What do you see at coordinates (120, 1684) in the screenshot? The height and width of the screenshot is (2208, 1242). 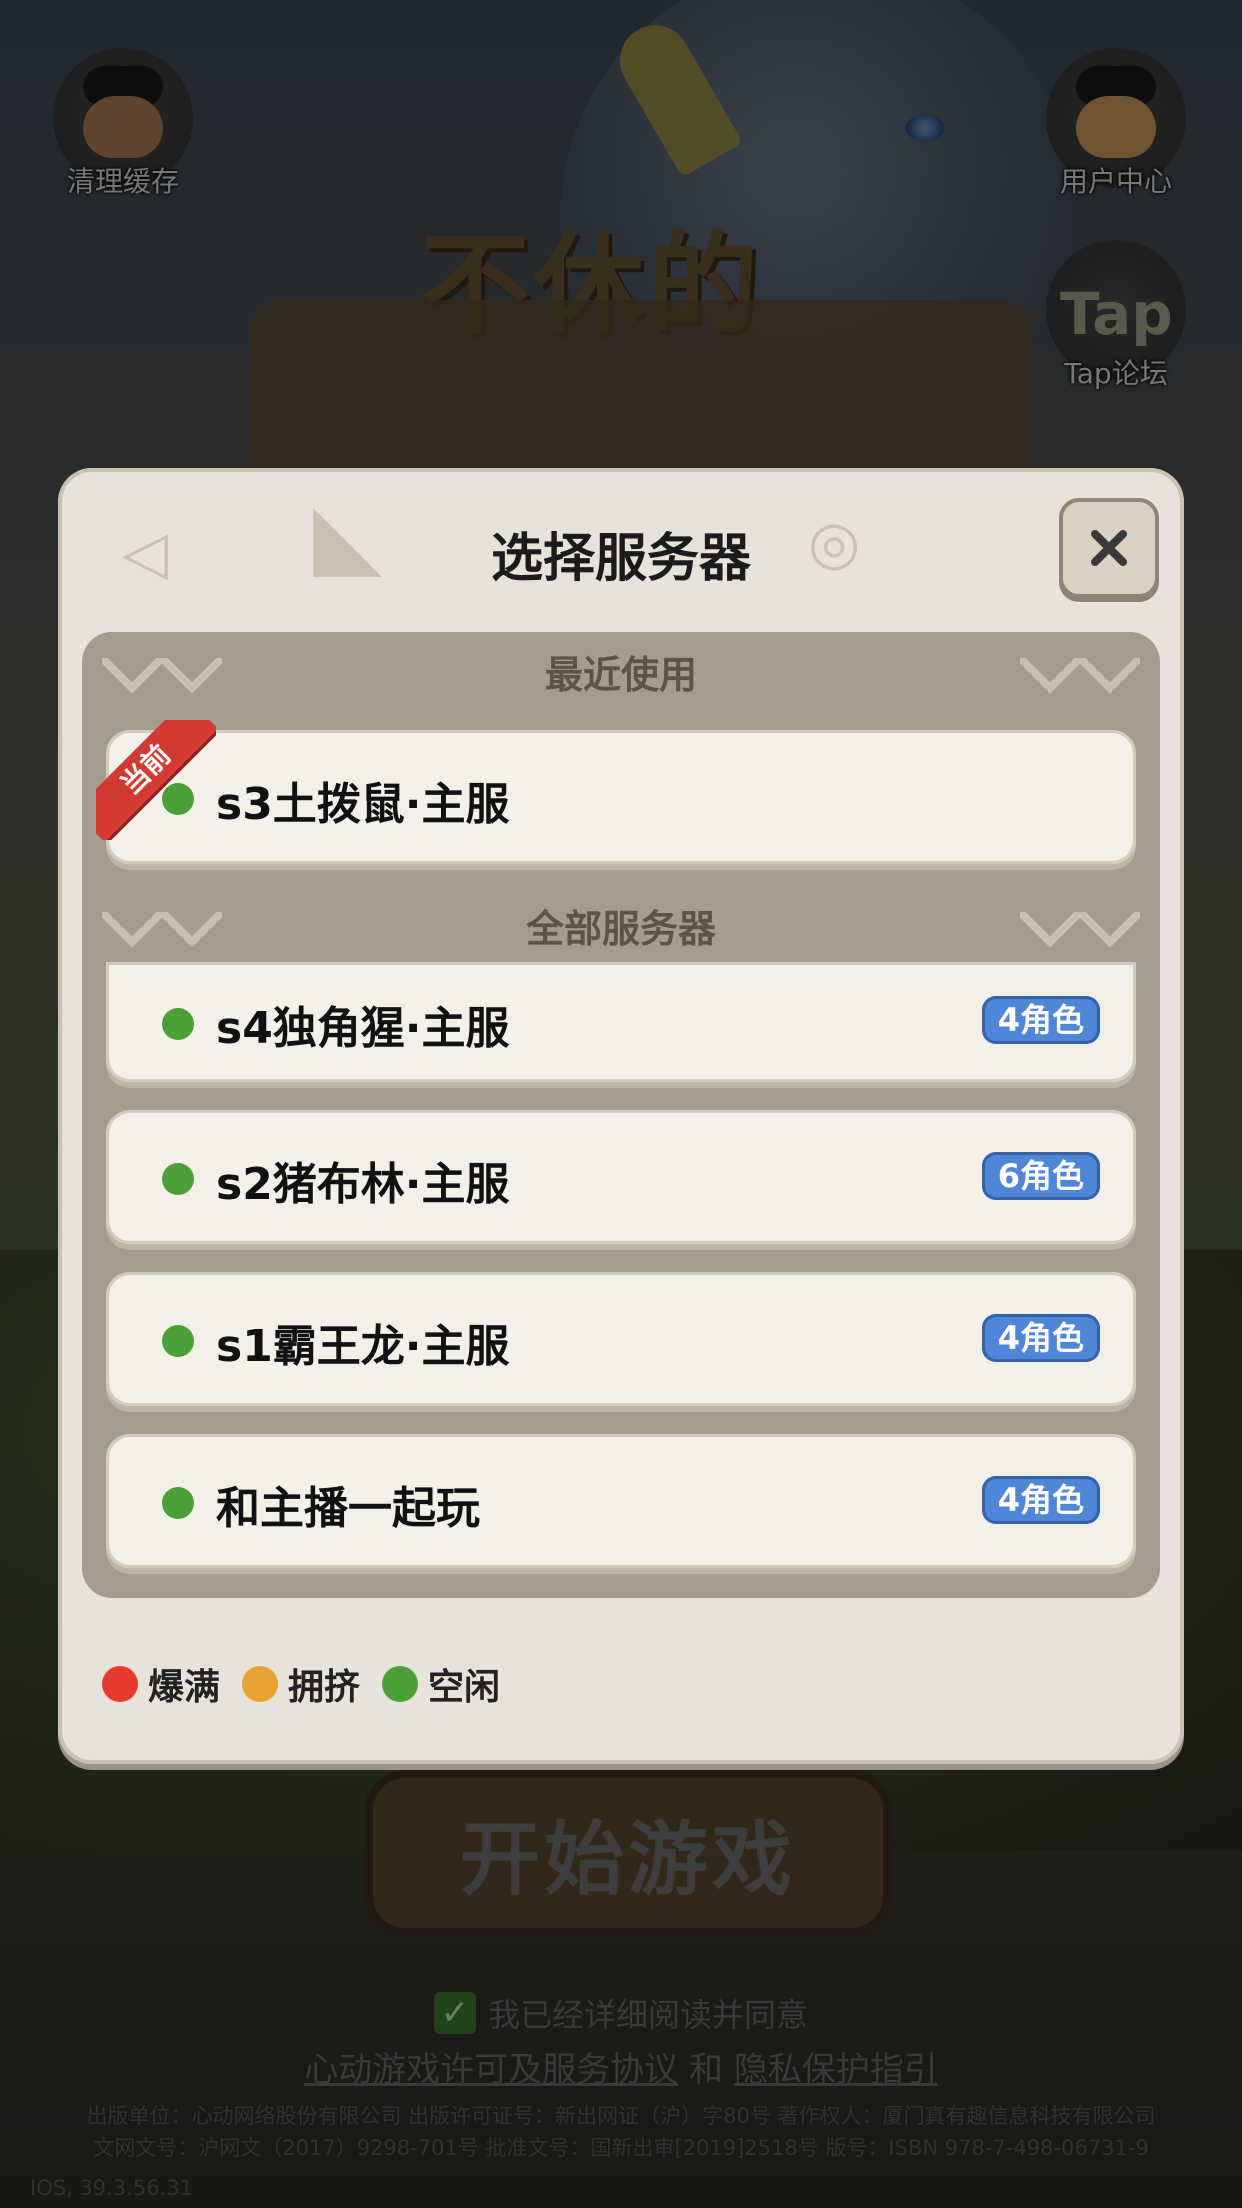 I see `red-status-dot` at bounding box center [120, 1684].